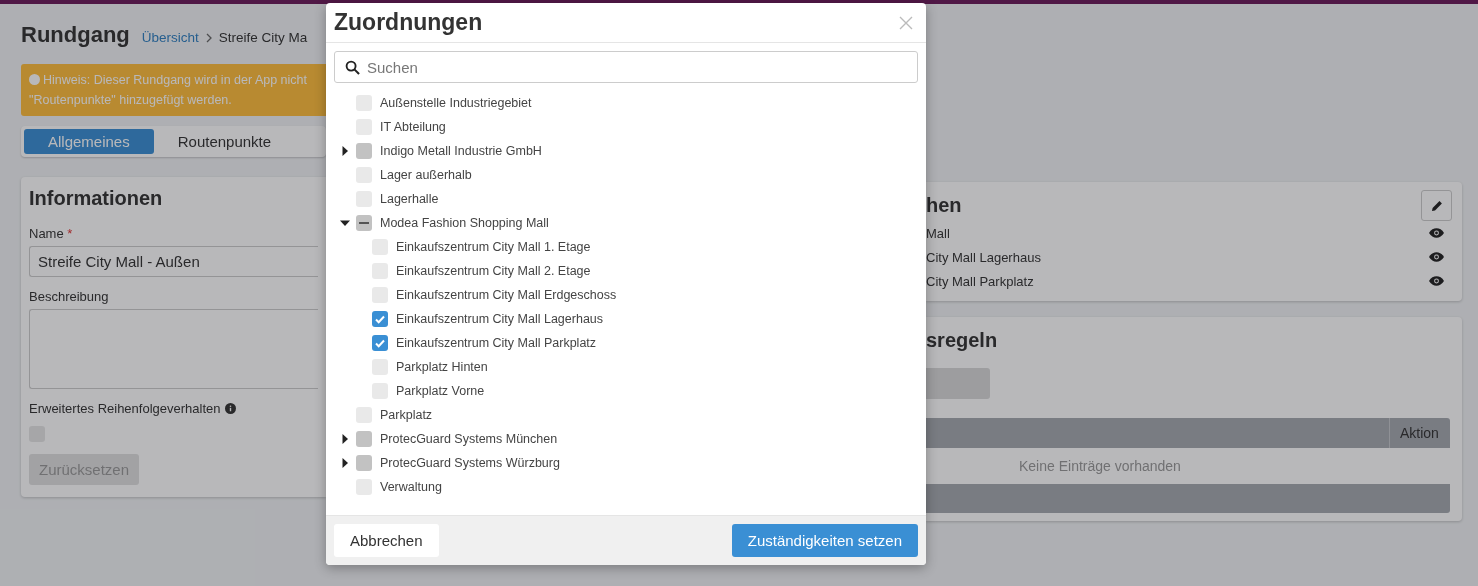 This screenshot has height=586, width=1478. I want to click on action-button, so click(958, 383).